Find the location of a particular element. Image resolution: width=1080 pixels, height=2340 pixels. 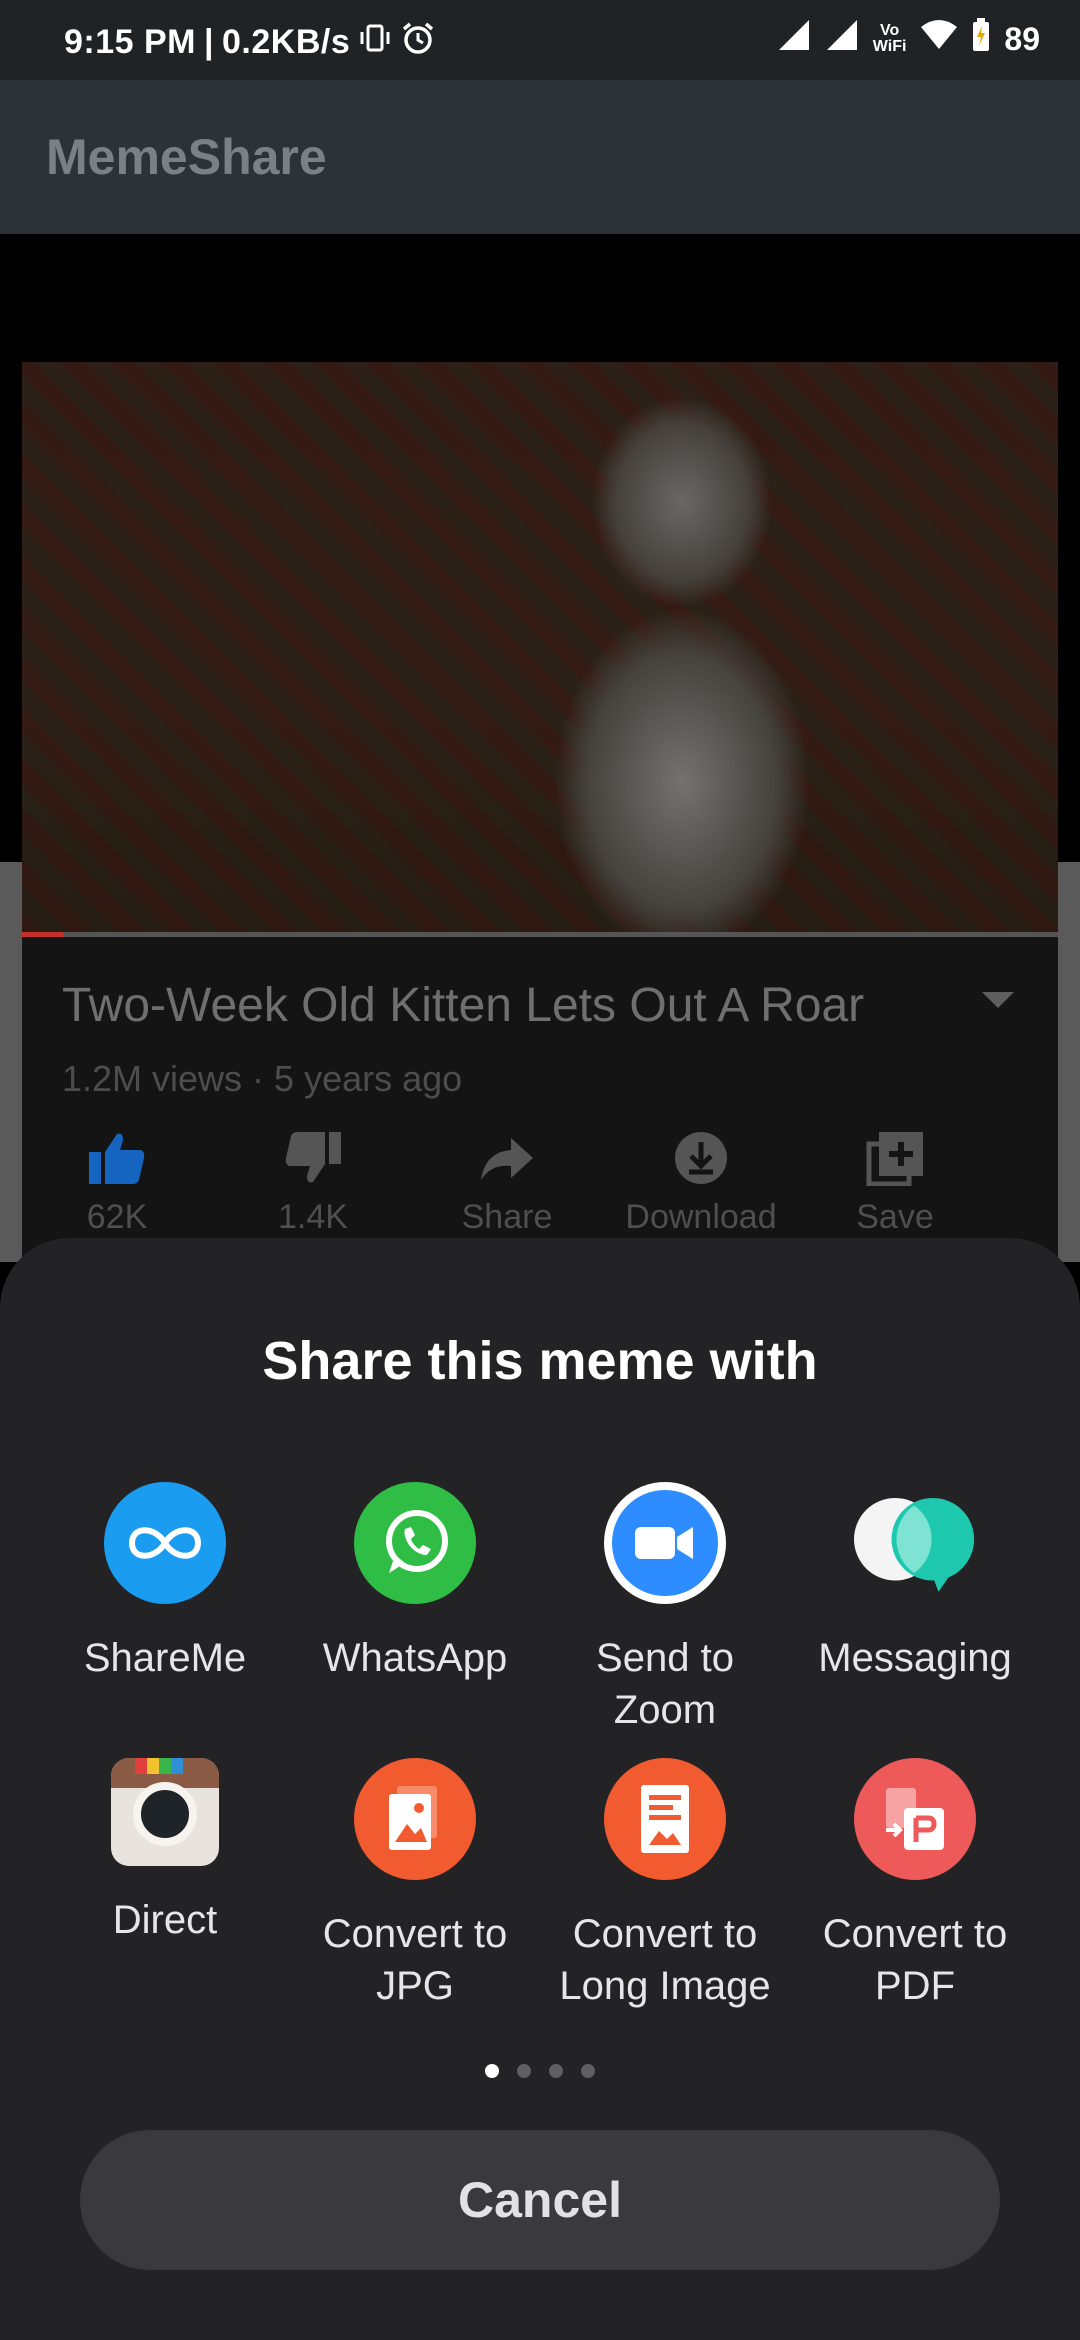

battery-level: 89 is located at coordinates (1022, 38).